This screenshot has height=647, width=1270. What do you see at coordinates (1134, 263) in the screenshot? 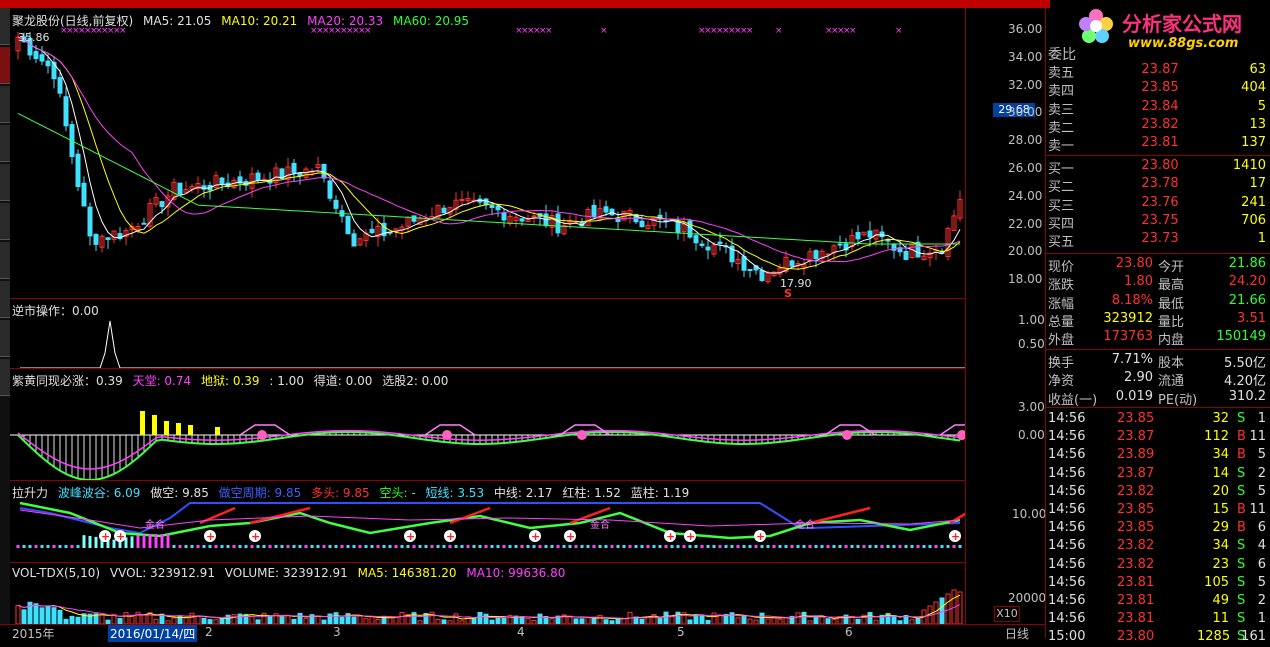
I see `stat-value: 23.80` at bounding box center [1134, 263].